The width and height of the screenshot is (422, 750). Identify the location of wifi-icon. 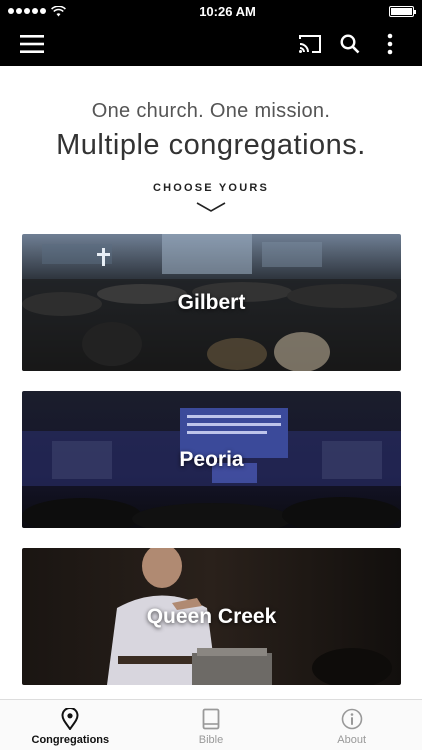
(58, 10).